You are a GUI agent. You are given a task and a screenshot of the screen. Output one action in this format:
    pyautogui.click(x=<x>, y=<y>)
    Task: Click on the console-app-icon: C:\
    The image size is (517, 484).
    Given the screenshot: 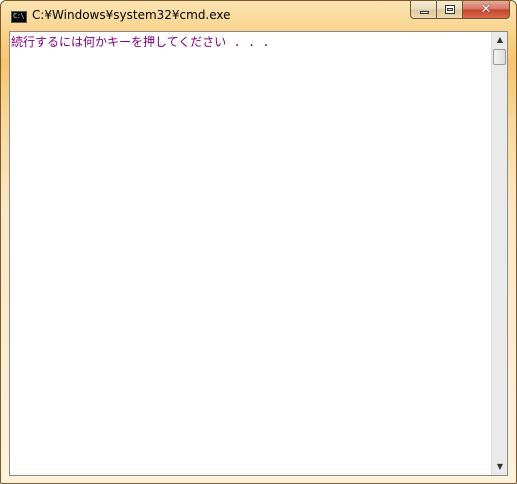 What is the action you would take?
    pyautogui.click(x=19, y=17)
    